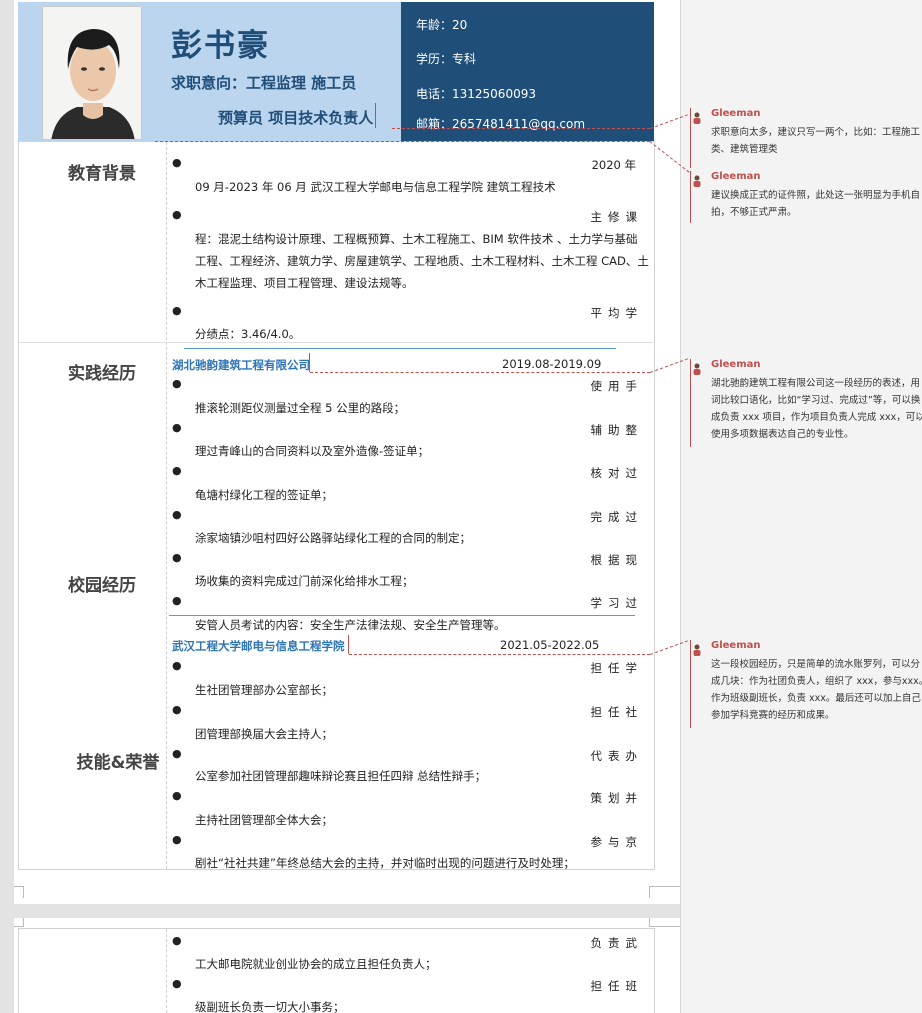  What do you see at coordinates (304, 581) in the screenshot?
I see `practice-item-text: 场收集的资料完成过门前深化给排水工程；` at bounding box center [304, 581].